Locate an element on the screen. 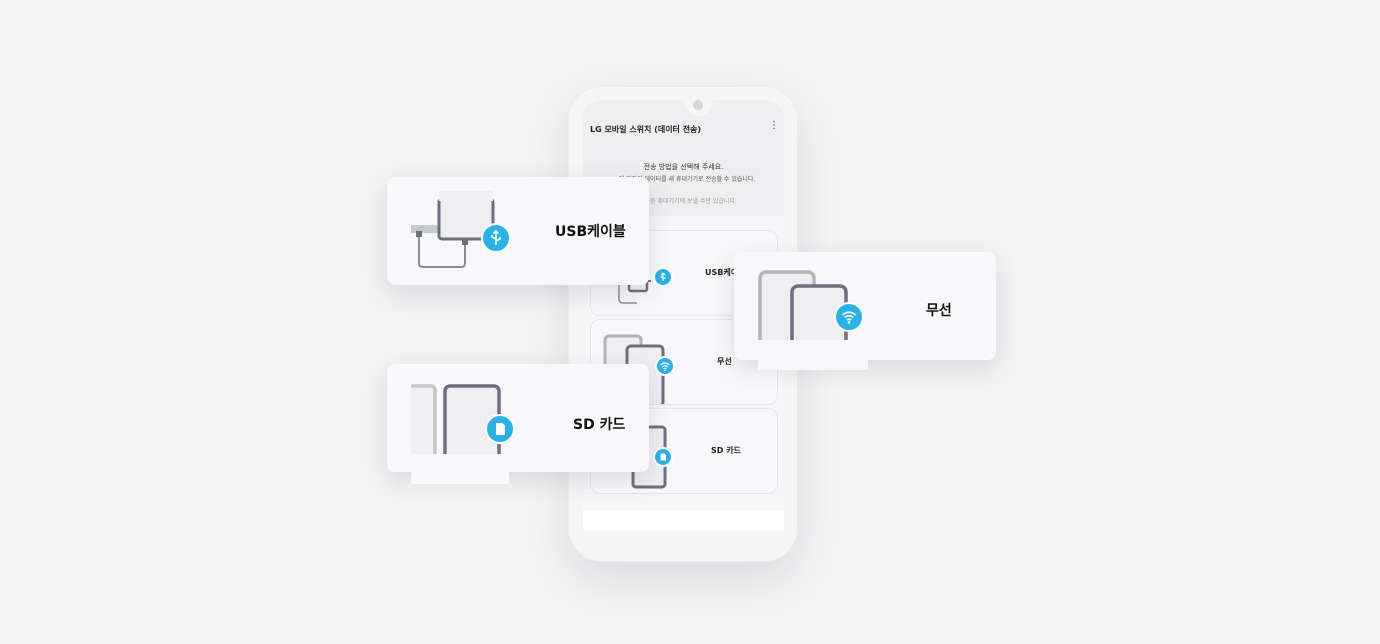 This screenshot has height=644, width=1380. card-wireless-label: 무선 is located at coordinates (939, 311).